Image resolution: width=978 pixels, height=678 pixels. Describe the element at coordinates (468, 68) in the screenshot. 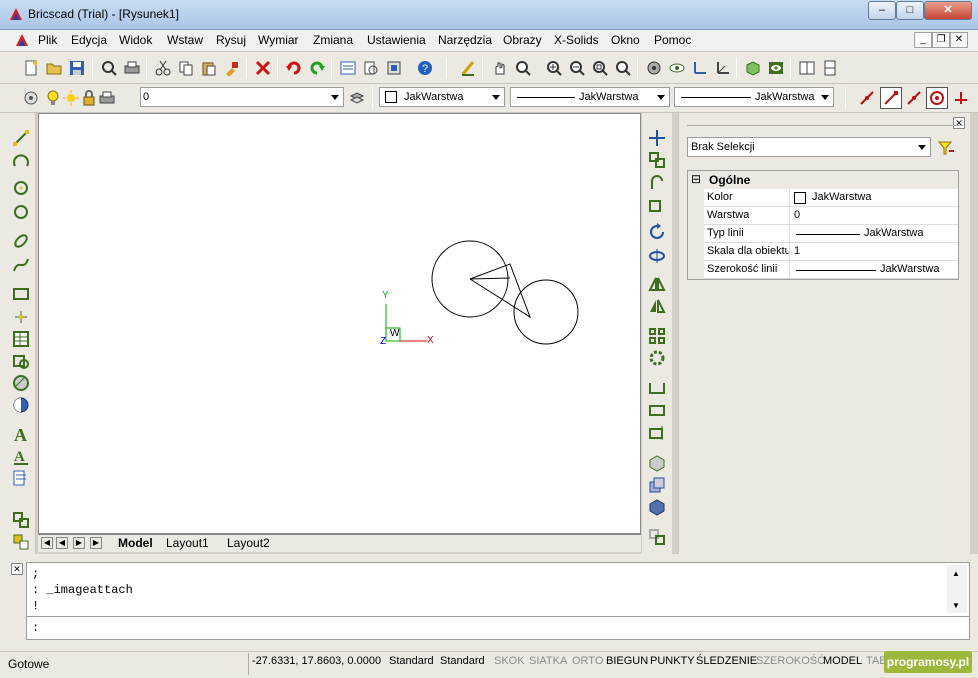

I see `pencil-icon` at that location.